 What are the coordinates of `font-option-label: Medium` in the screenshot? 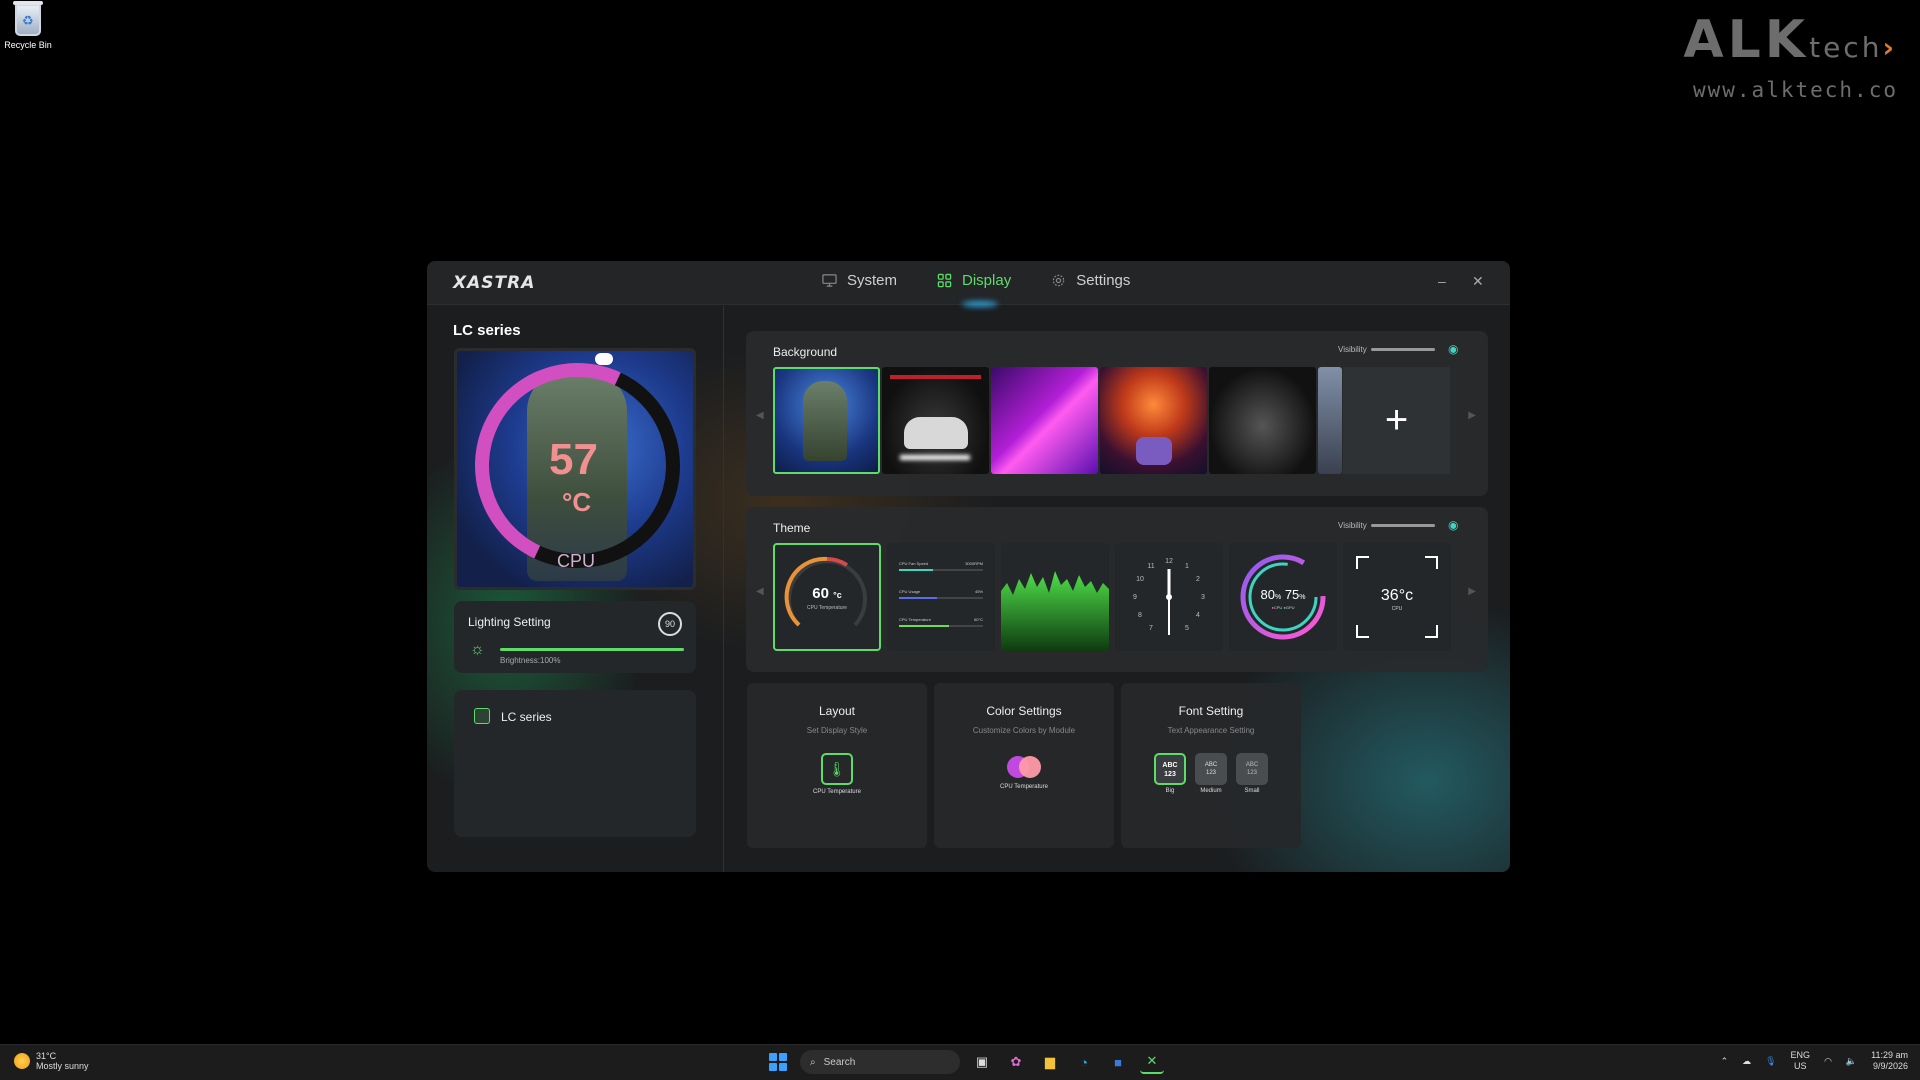 It's located at (1211, 791).